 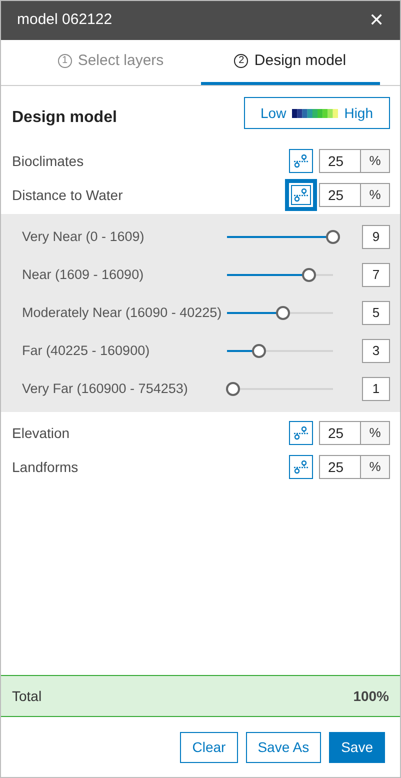 I want to click on class-label: Moderately Near (16090 - 40225), so click(x=122, y=313).